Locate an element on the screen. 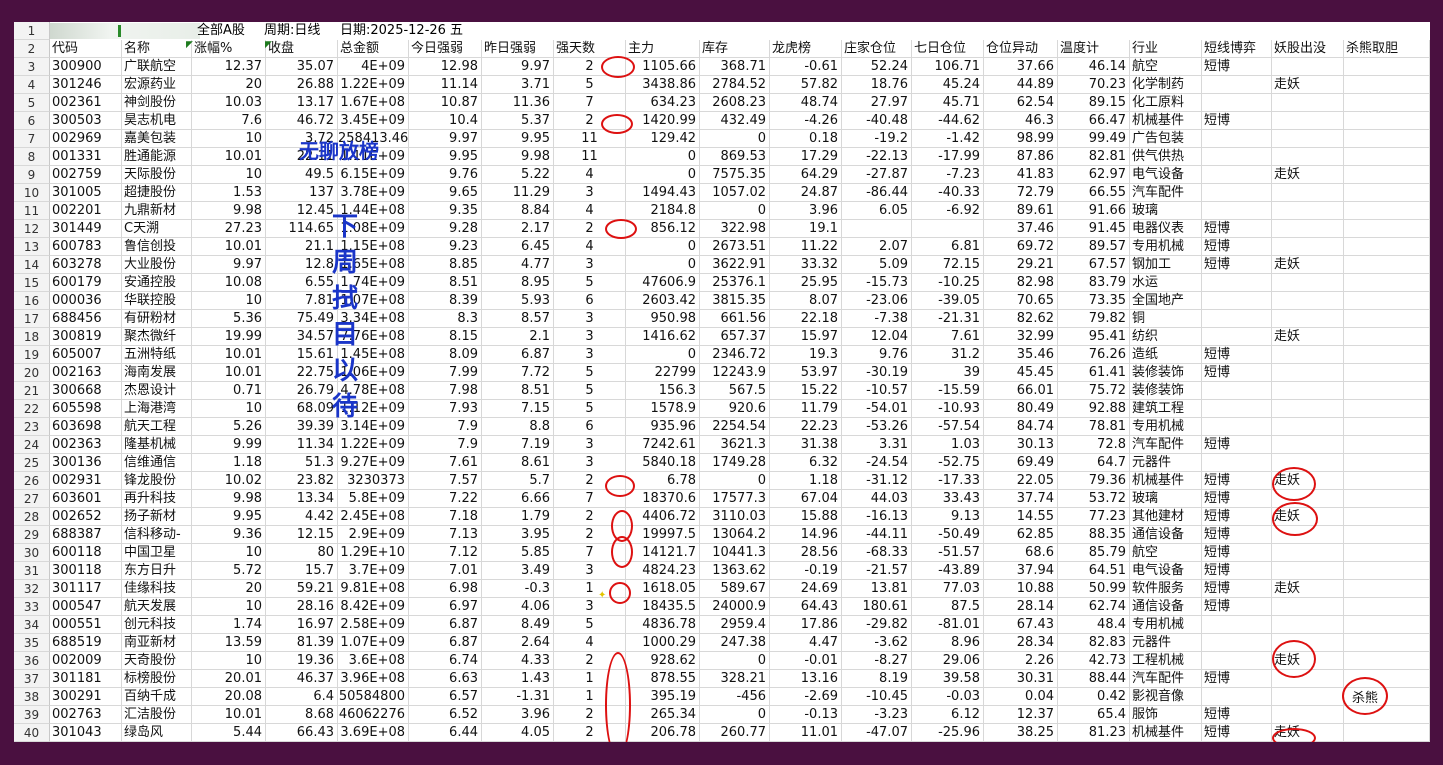 This screenshot has height=765, width=1443. row-number: 7 is located at coordinates (32, 139).